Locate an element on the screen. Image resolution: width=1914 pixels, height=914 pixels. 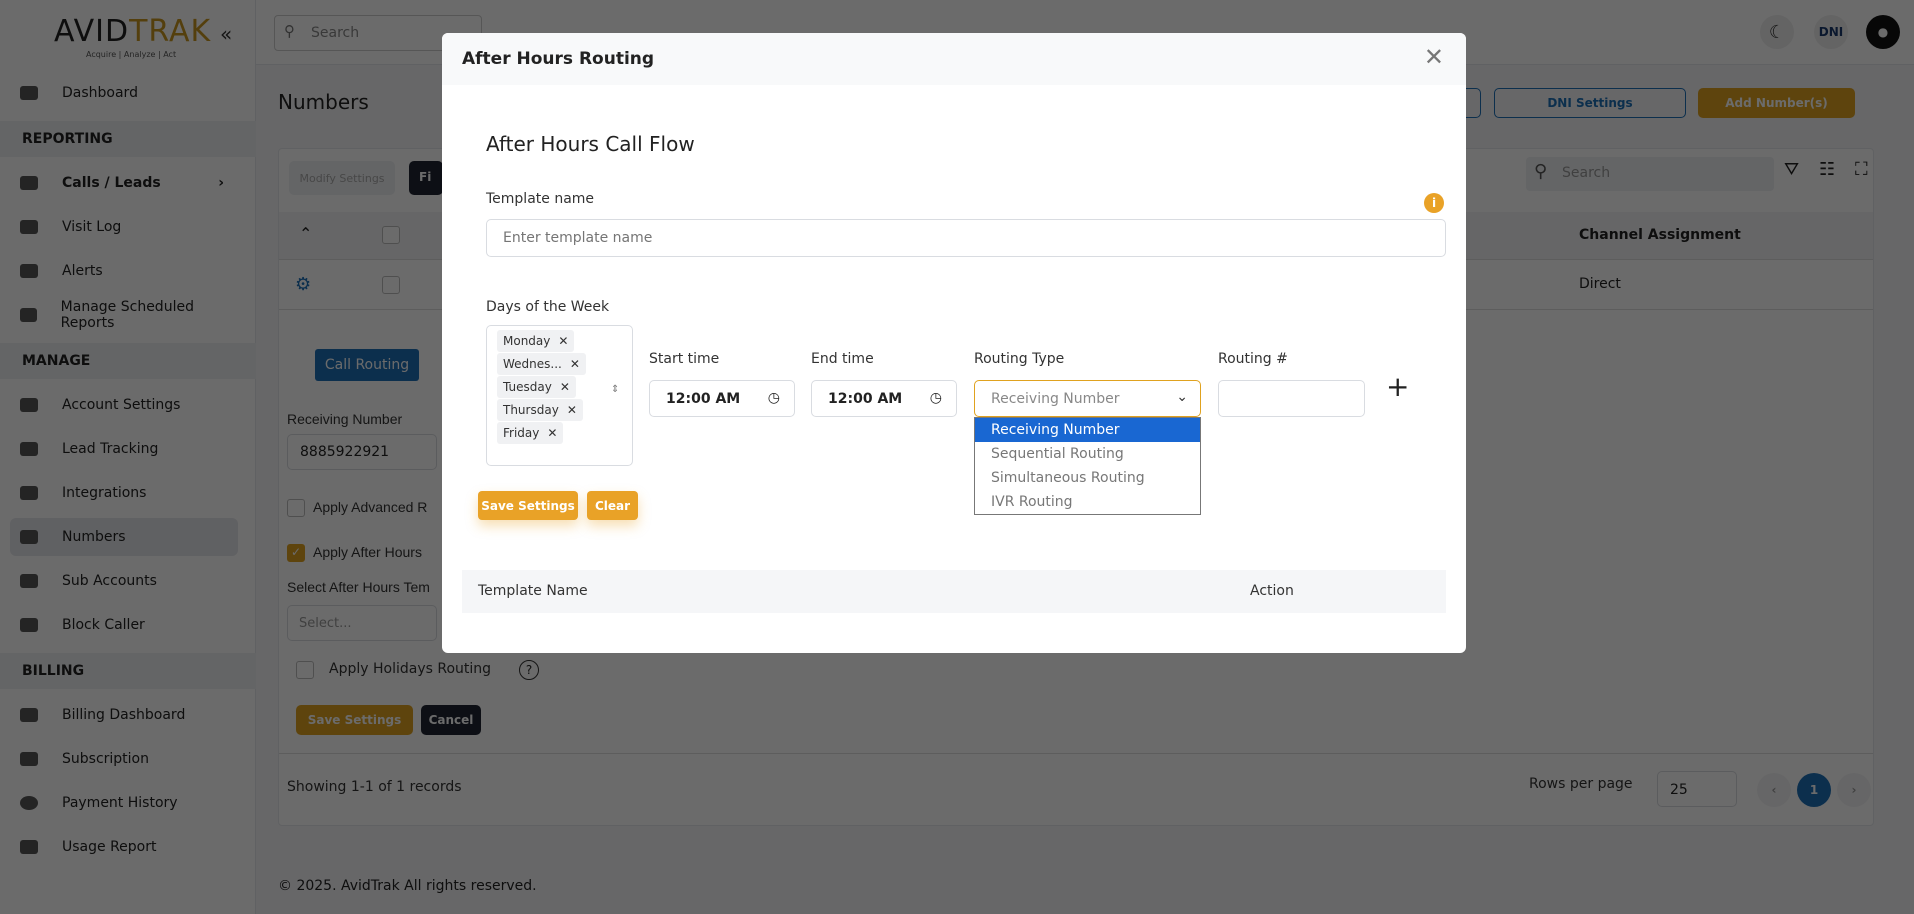
sidebar-item-alerts: Alerts is located at coordinates (124, 271).